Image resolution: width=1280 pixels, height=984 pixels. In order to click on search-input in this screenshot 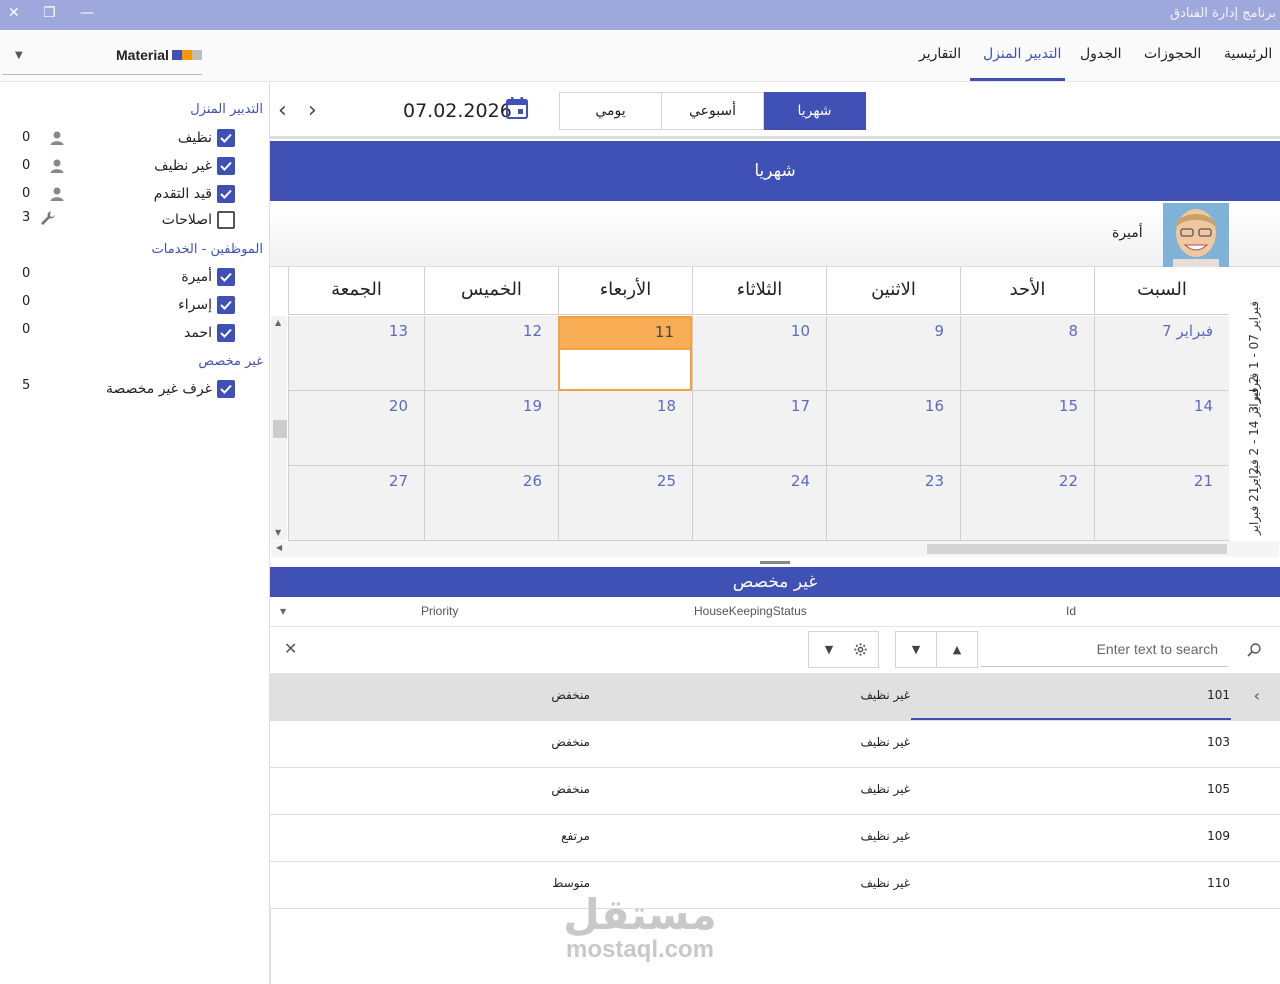, I will do `click(1104, 649)`.